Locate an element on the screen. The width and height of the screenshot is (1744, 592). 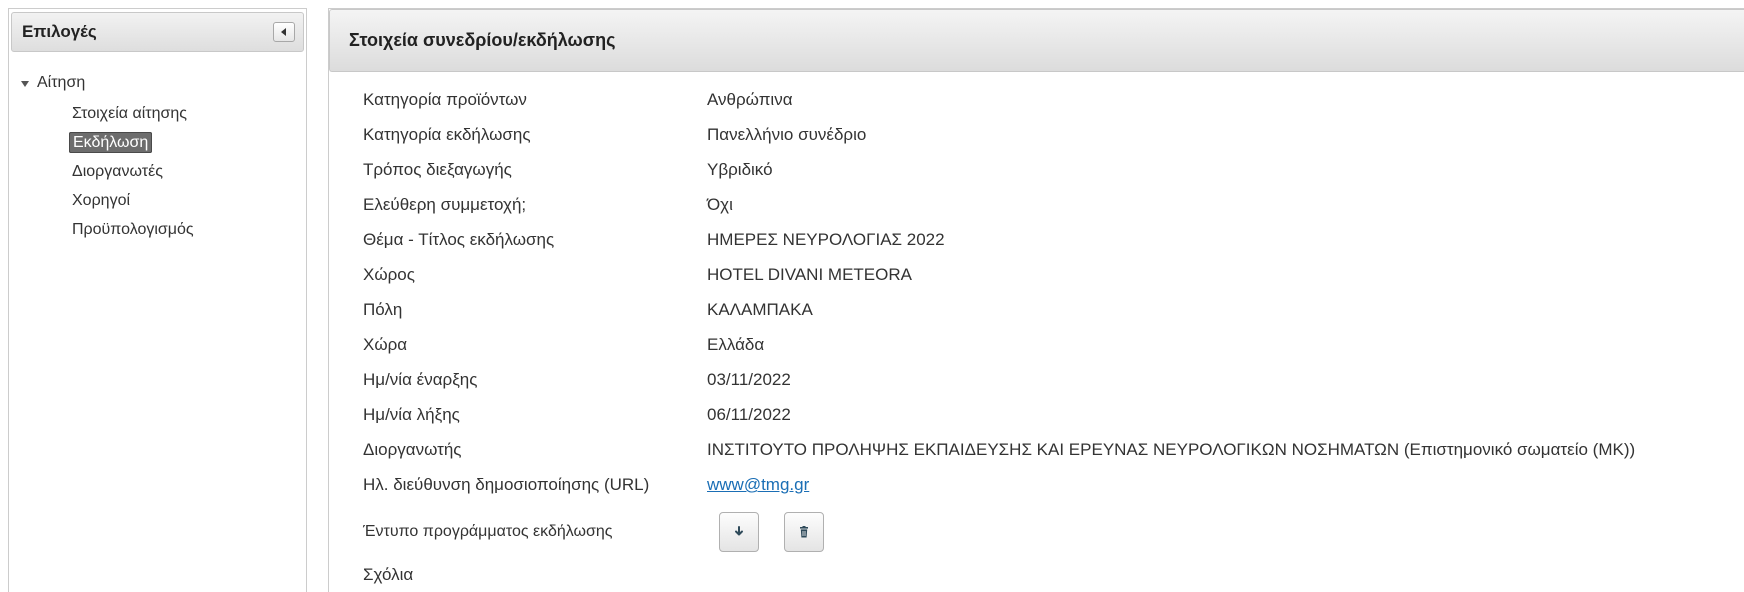
sidebar-item-stoixeia-aitisis: Στοιχεία αίτησης is located at coordinates (133, 113).